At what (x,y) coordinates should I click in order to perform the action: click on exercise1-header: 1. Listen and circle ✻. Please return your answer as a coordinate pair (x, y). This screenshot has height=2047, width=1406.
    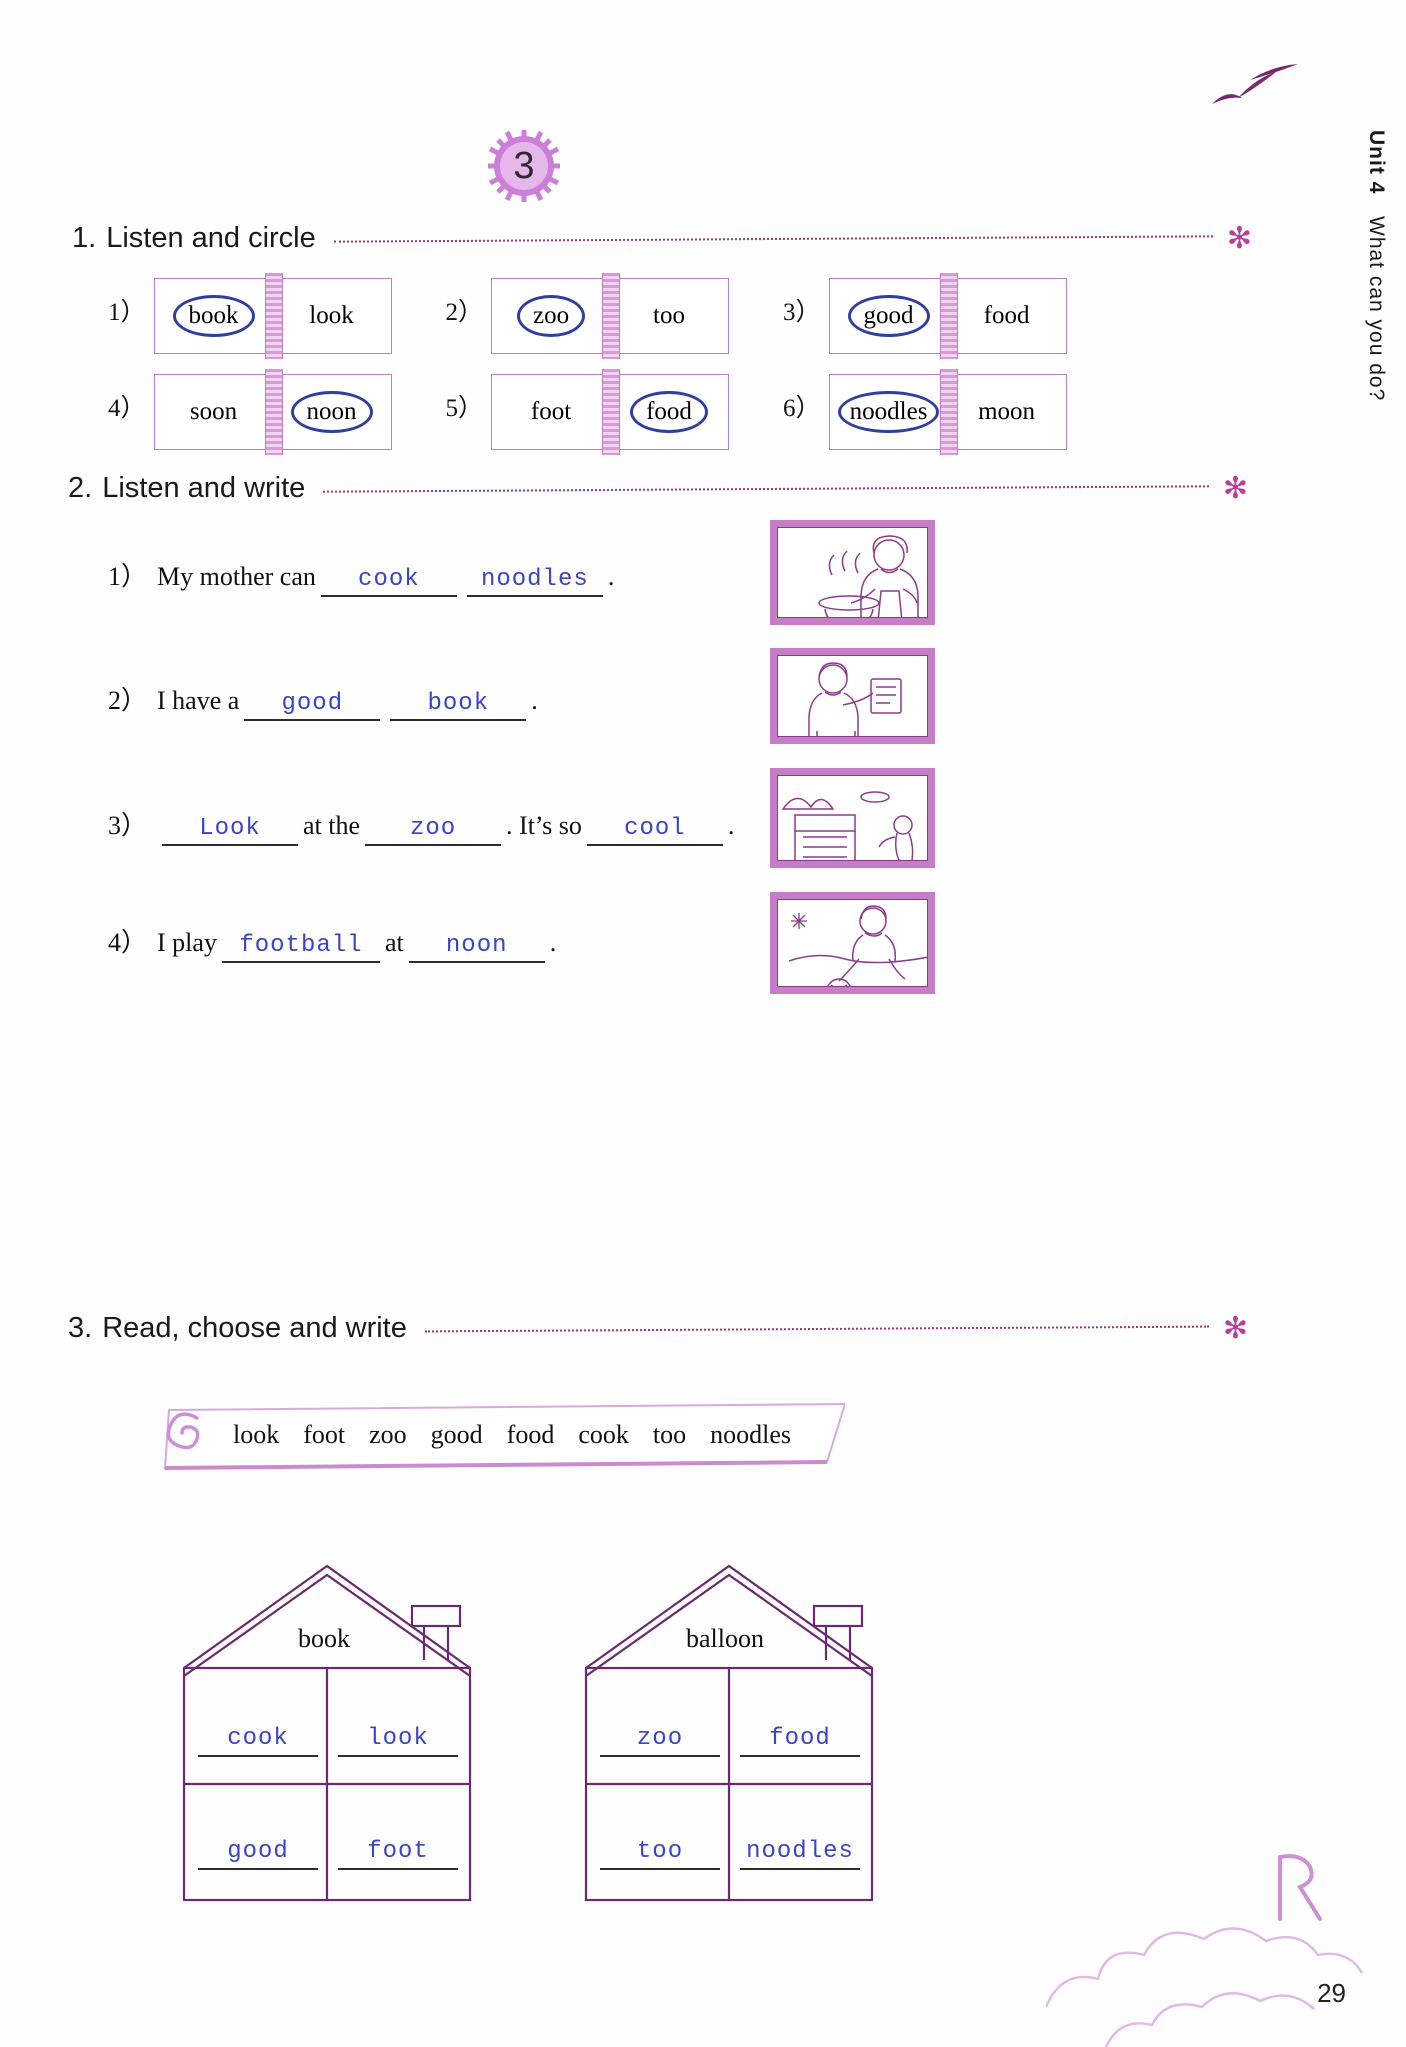
    Looking at the image, I should click on (662, 238).